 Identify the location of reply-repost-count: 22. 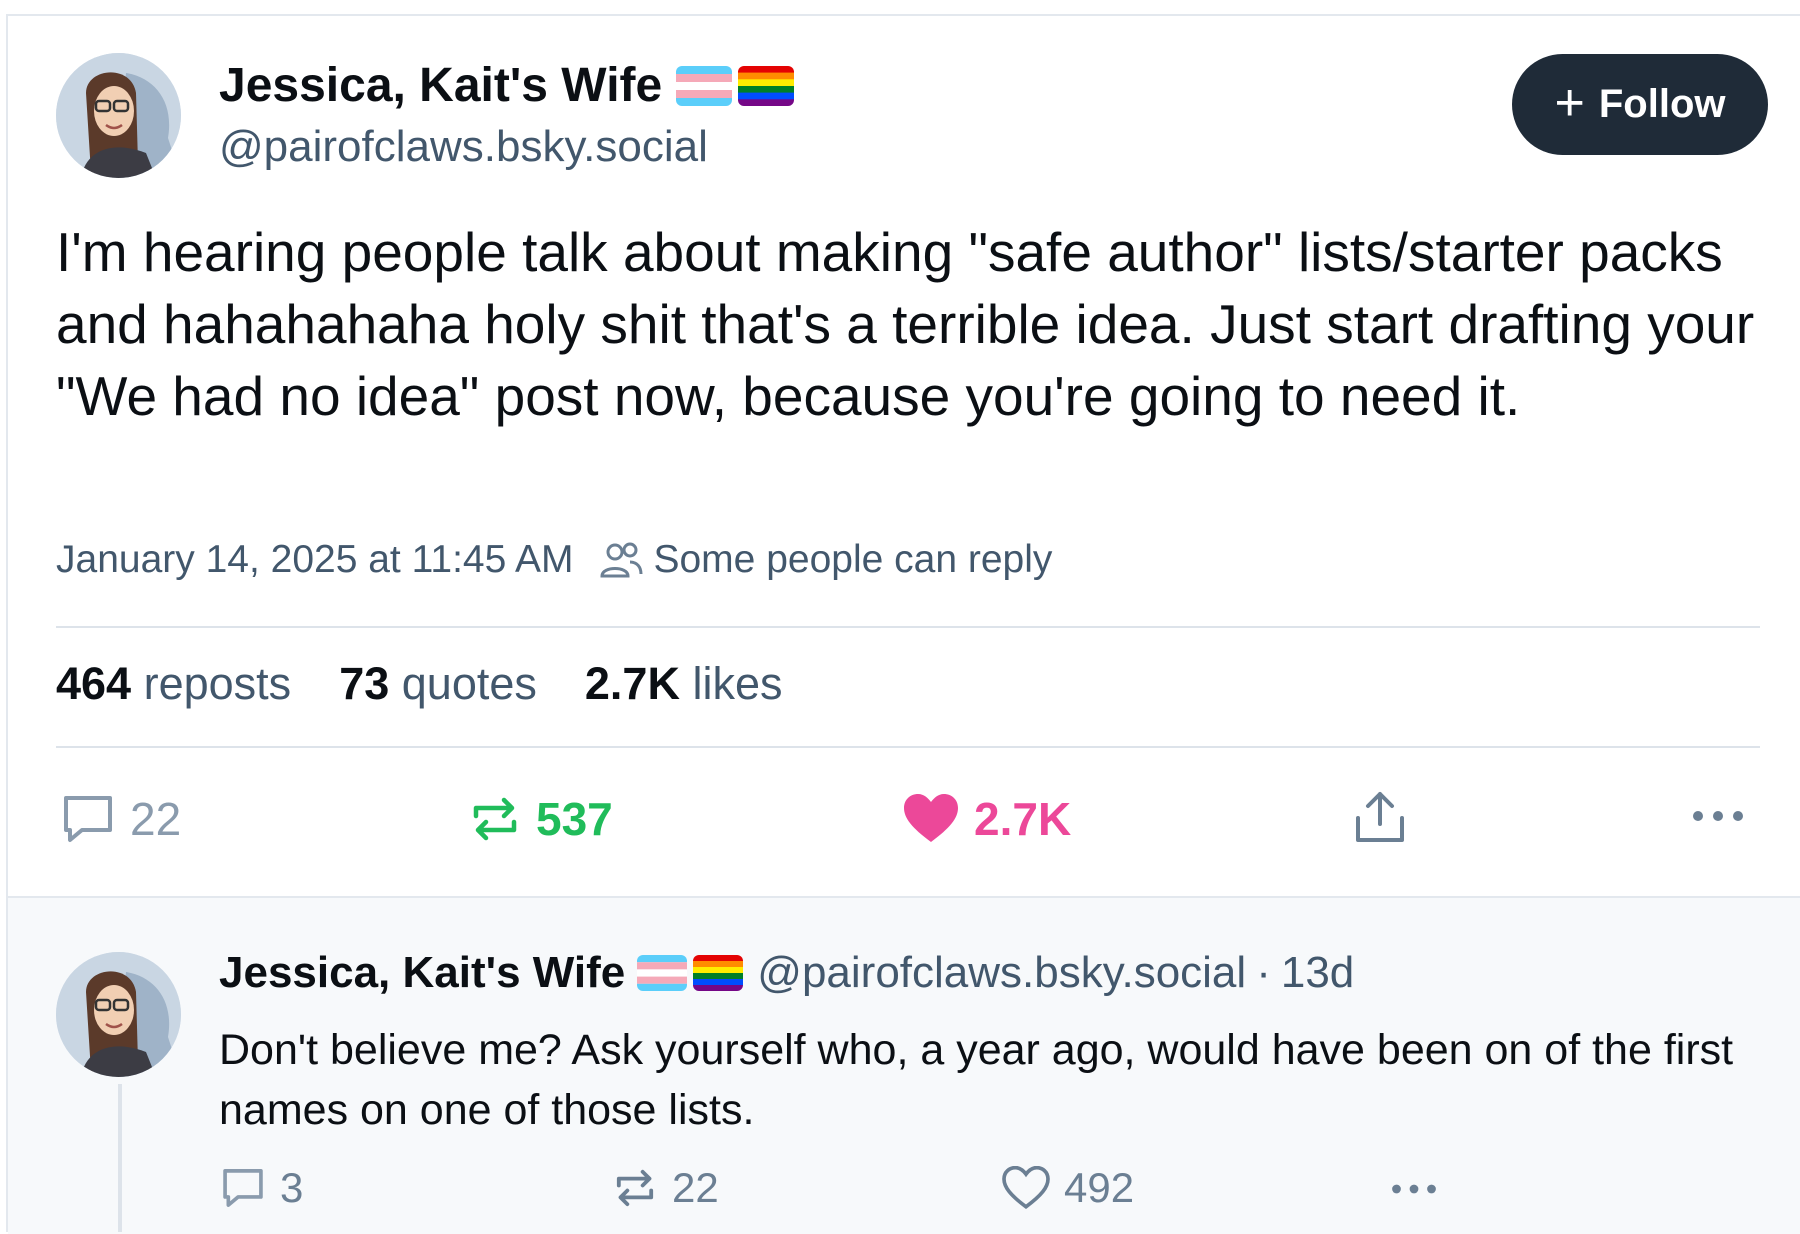
(695, 1187).